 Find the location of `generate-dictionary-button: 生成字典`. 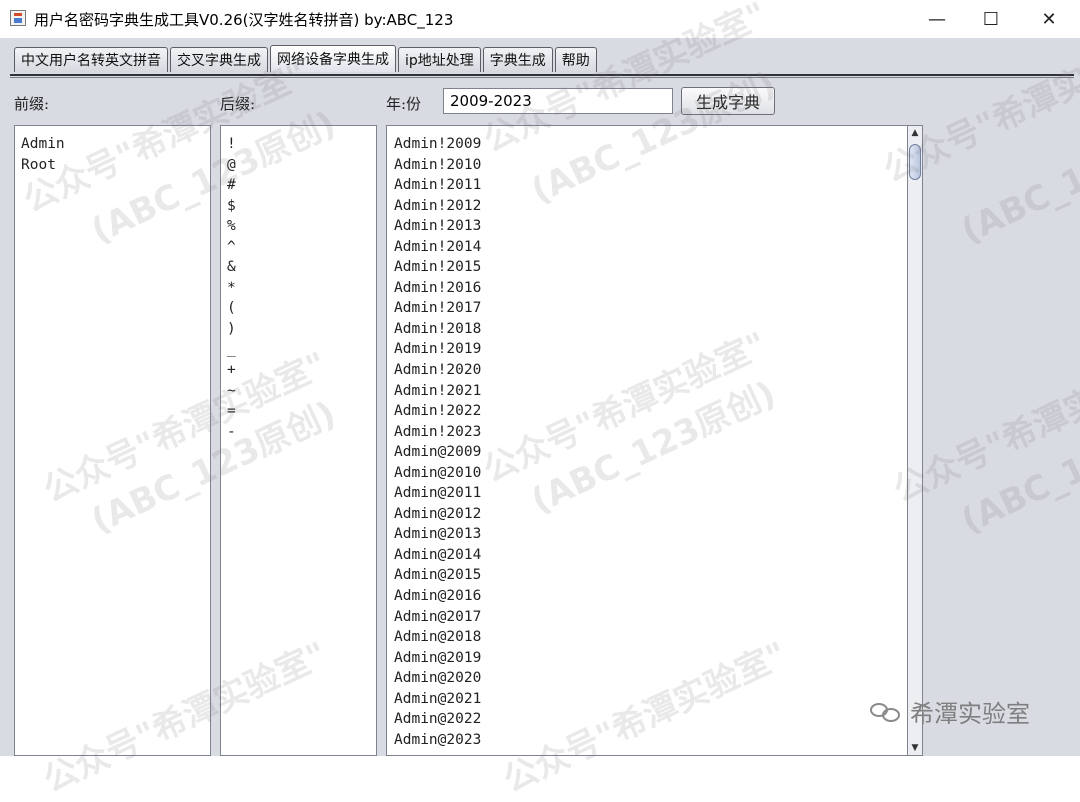

generate-dictionary-button: 生成字典 is located at coordinates (728, 101).